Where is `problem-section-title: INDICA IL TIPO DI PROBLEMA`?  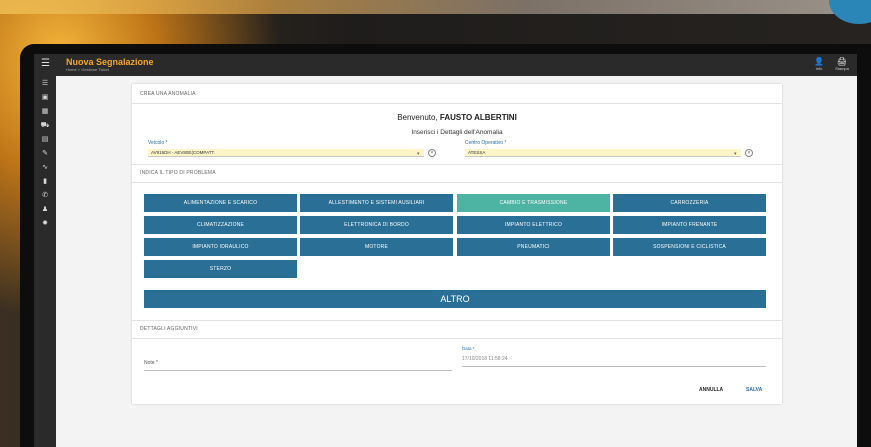
problem-section-title: INDICA IL TIPO DI PROBLEMA is located at coordinates (178, 173).